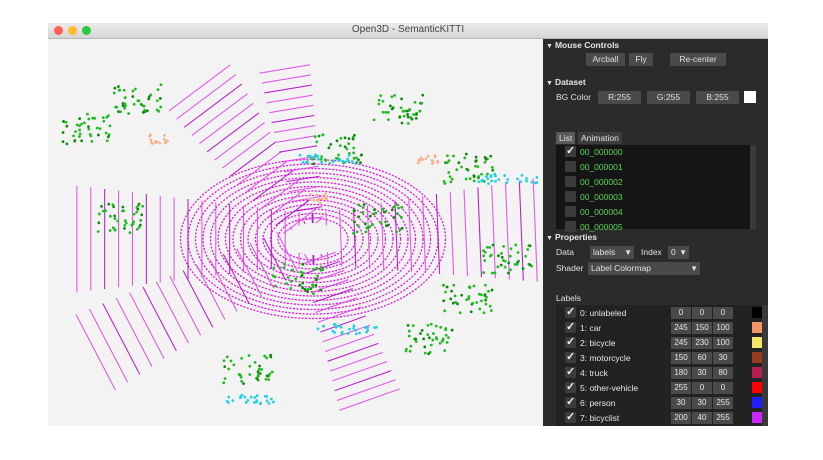 The height and width of the screenshot is (460, 823). I want to click on data-select: labels ▼, so click(612, 252).